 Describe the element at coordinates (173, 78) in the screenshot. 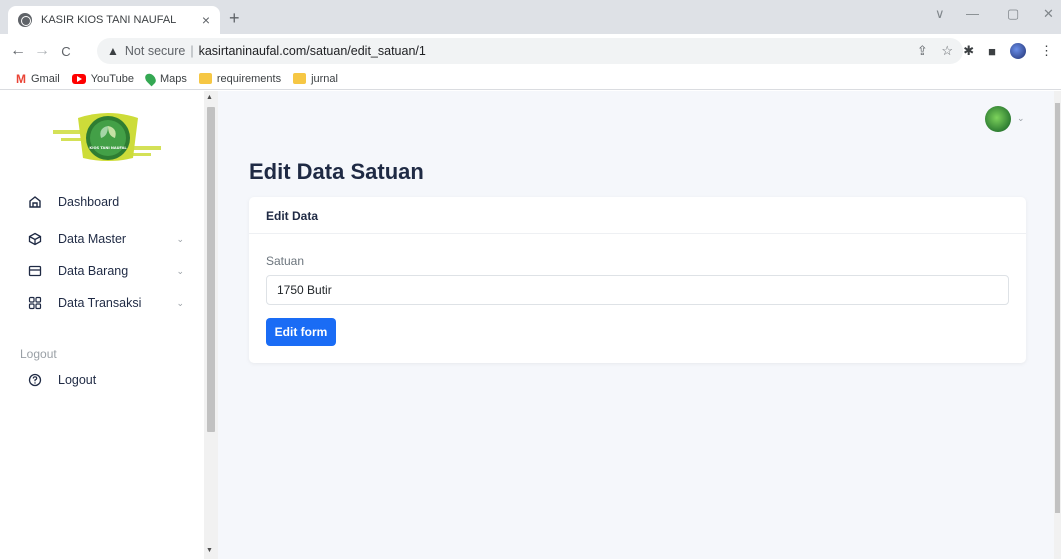

I see `bookmark-label: Maps` at that location.